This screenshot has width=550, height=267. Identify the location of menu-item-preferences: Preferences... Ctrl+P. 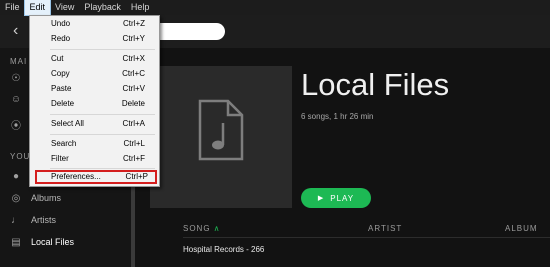
(96, 177).